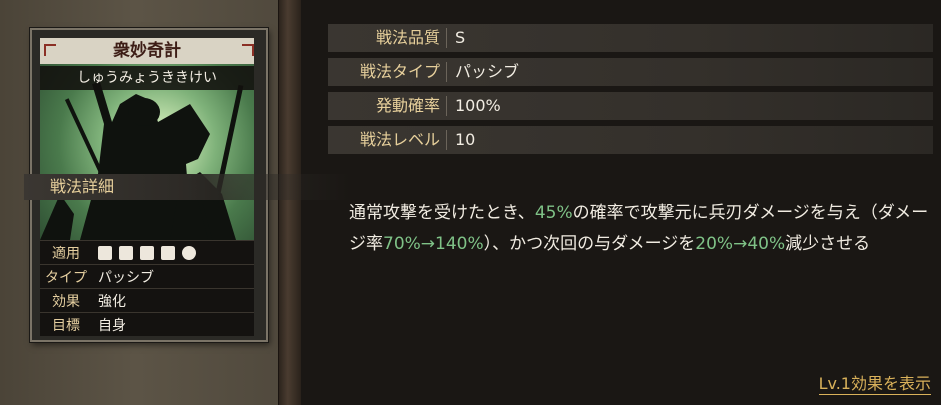 This screenshot has width=941, height=405. What do you see at coordinates (142, 161) in the screenshot?
I see `warrior-silhouette` at bounding box center [142, 161].